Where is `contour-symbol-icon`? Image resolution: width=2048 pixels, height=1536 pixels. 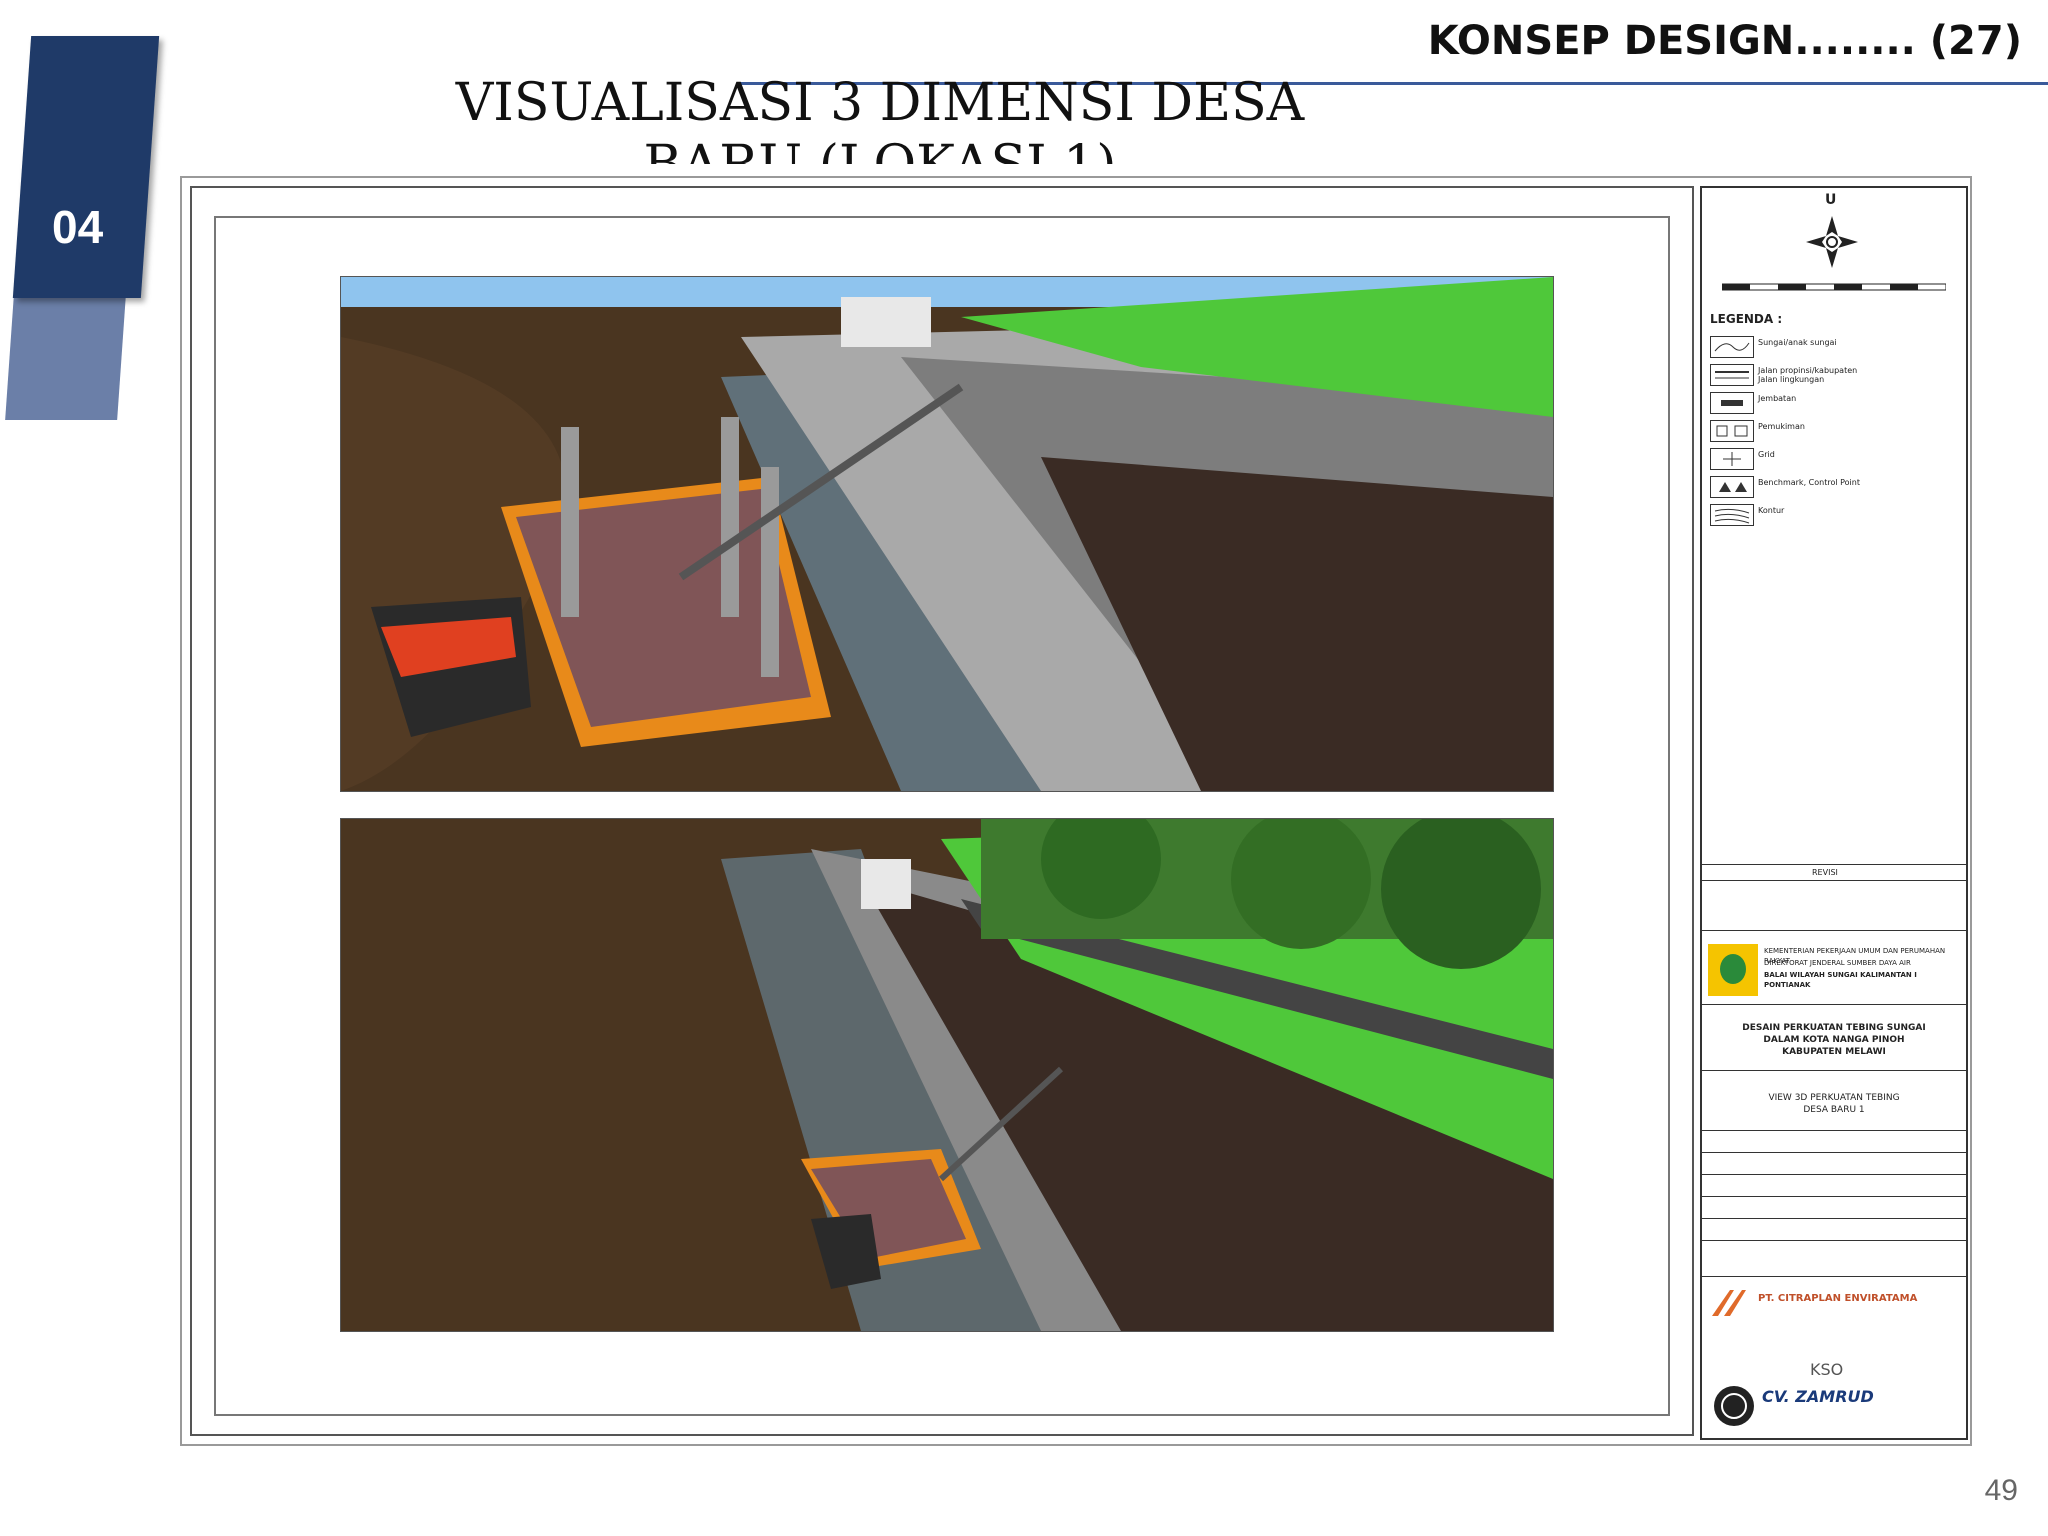 contour-symbol-icon is located at coordinates (1732, 515).